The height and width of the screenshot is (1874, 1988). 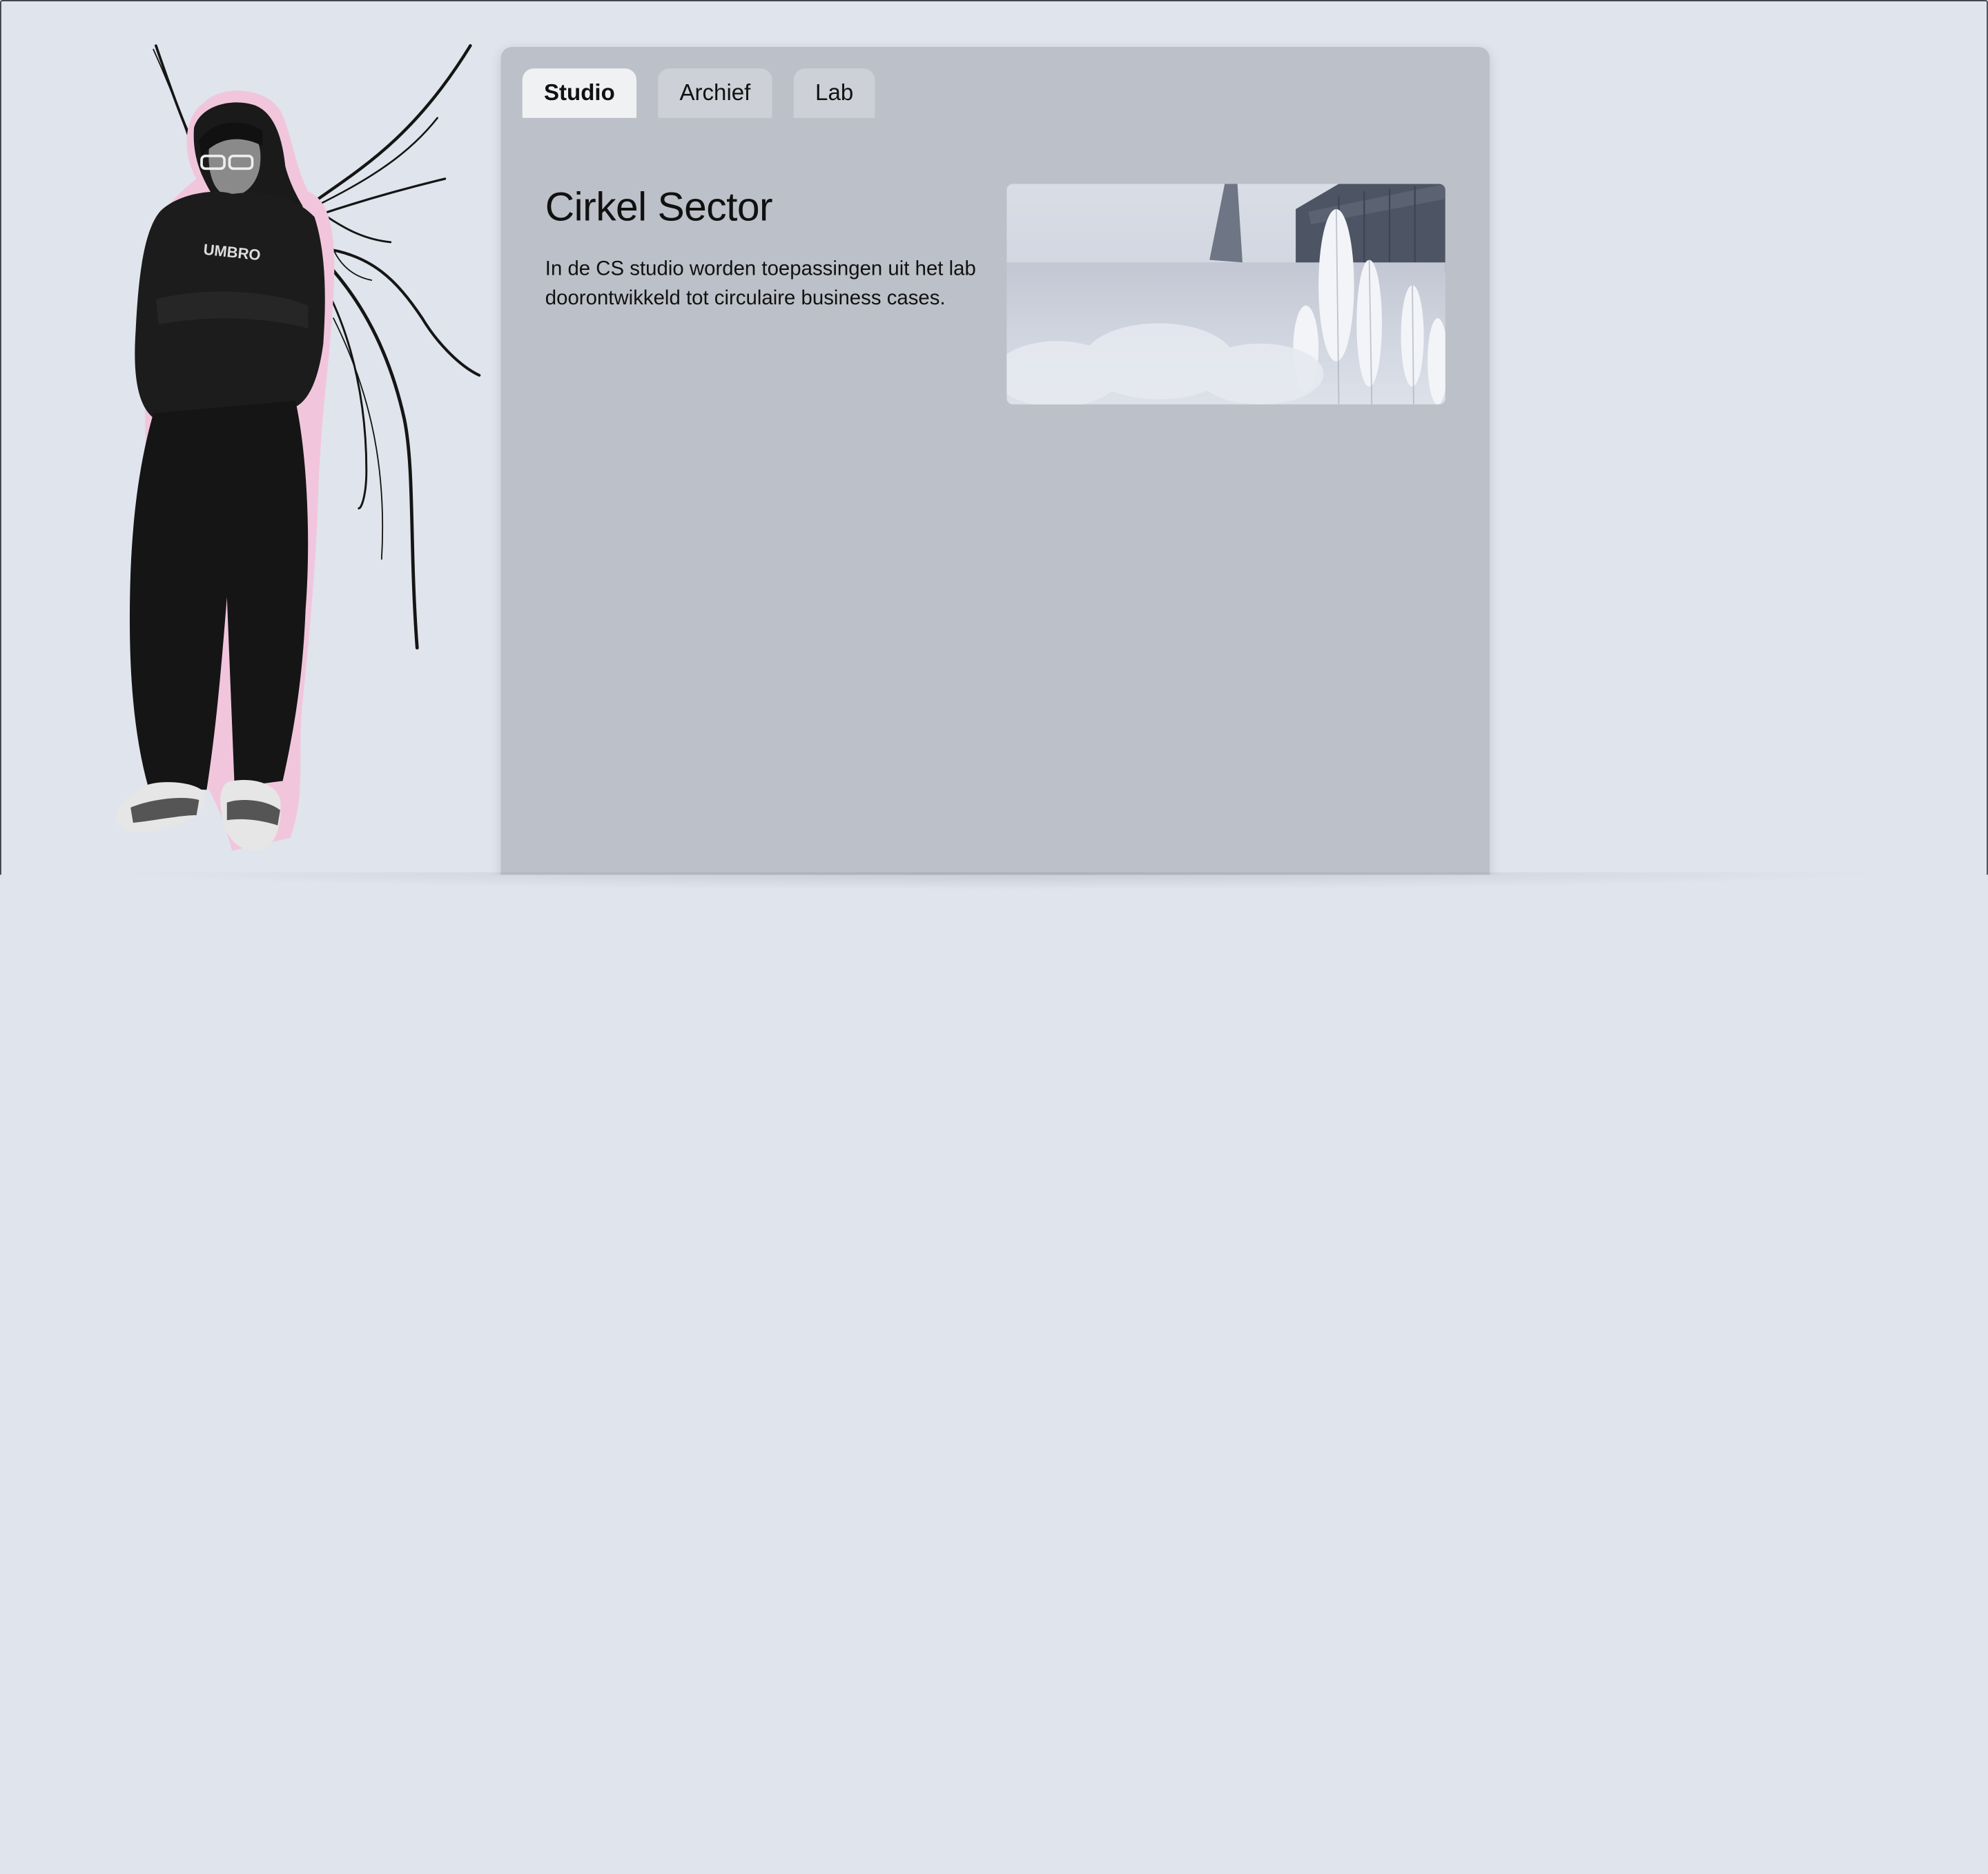 What do you see at coordinates (834, 93) in the screenshot?
I see `tab-lab: Lab` at bounding box center [834, 93].